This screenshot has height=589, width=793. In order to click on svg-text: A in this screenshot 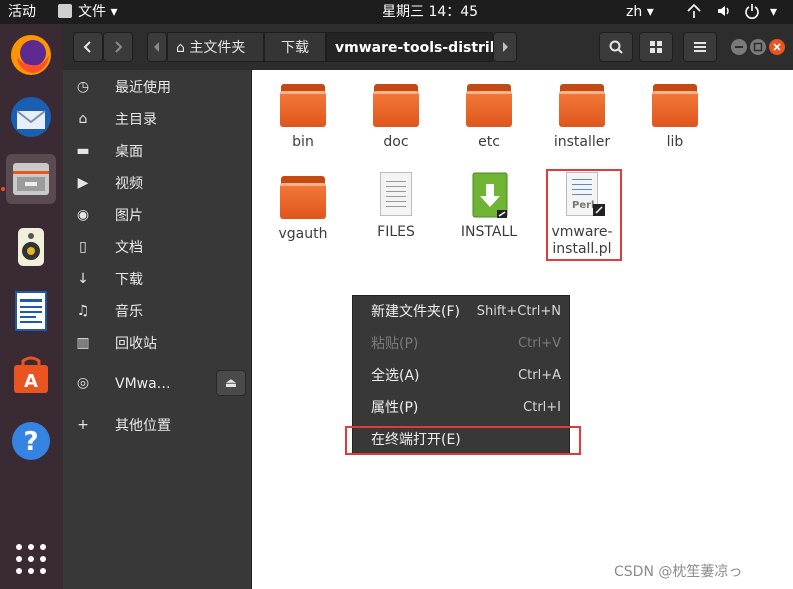, I will do `click(31, 381)`.